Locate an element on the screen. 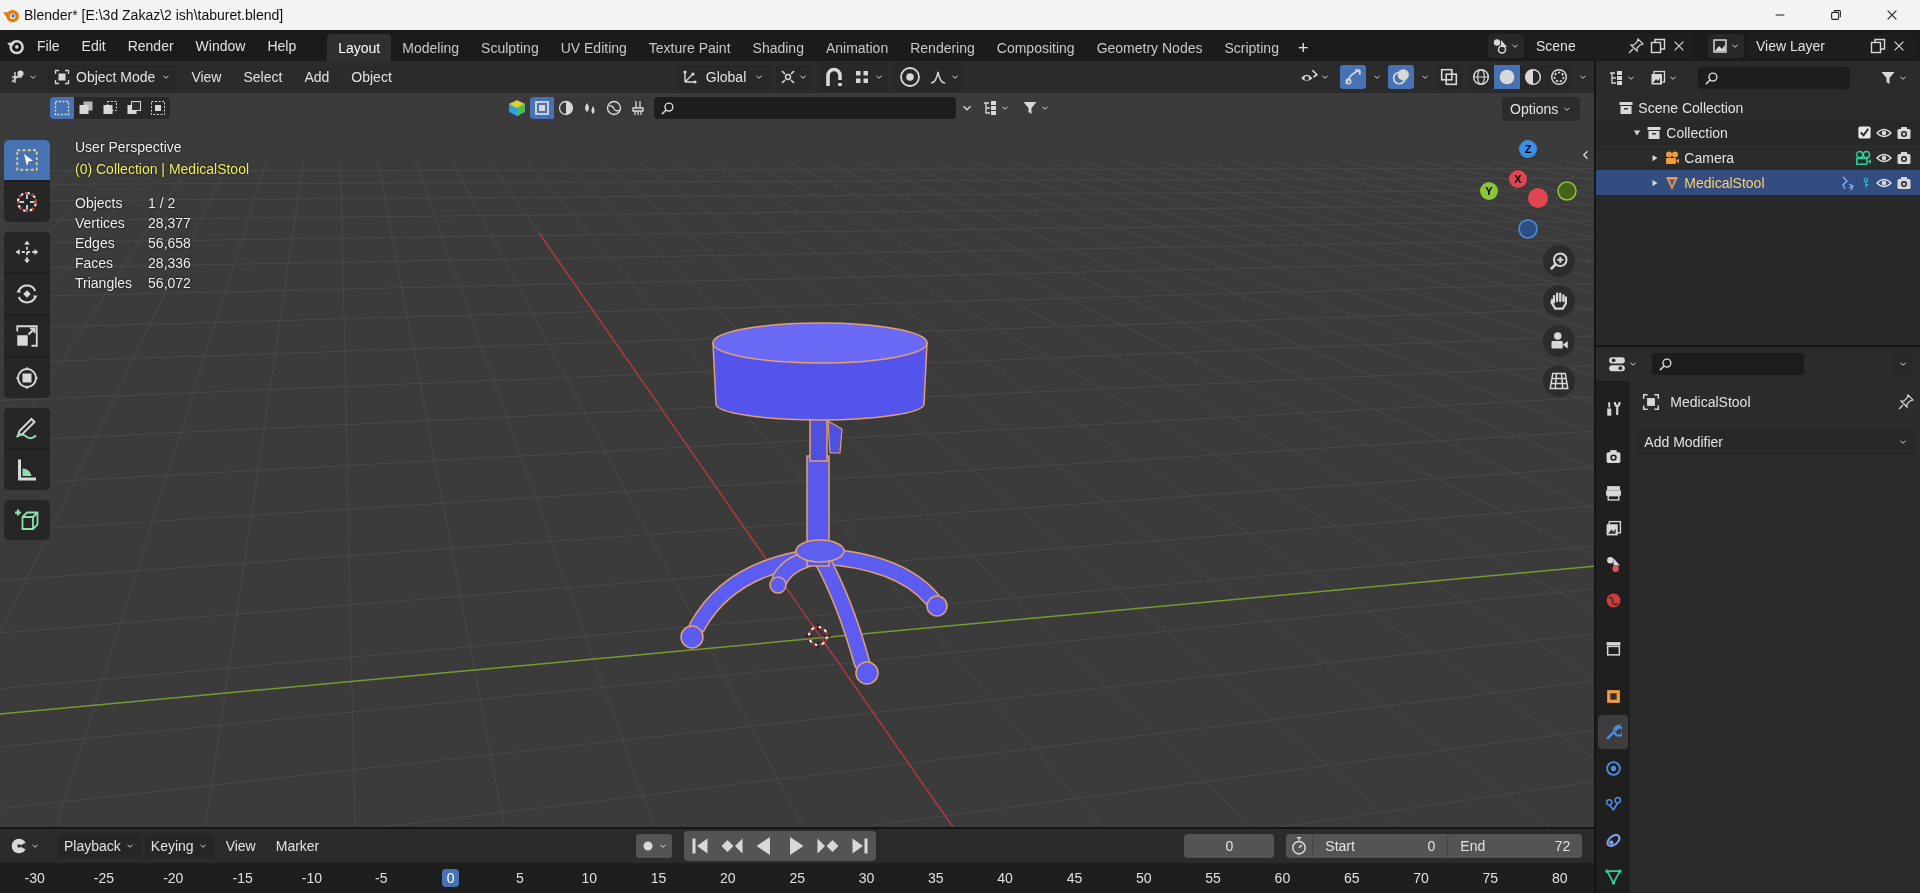 The width and height of the screenshot is (1920, 893). frame-tick: 70 is located at coordinates (1421, 878).